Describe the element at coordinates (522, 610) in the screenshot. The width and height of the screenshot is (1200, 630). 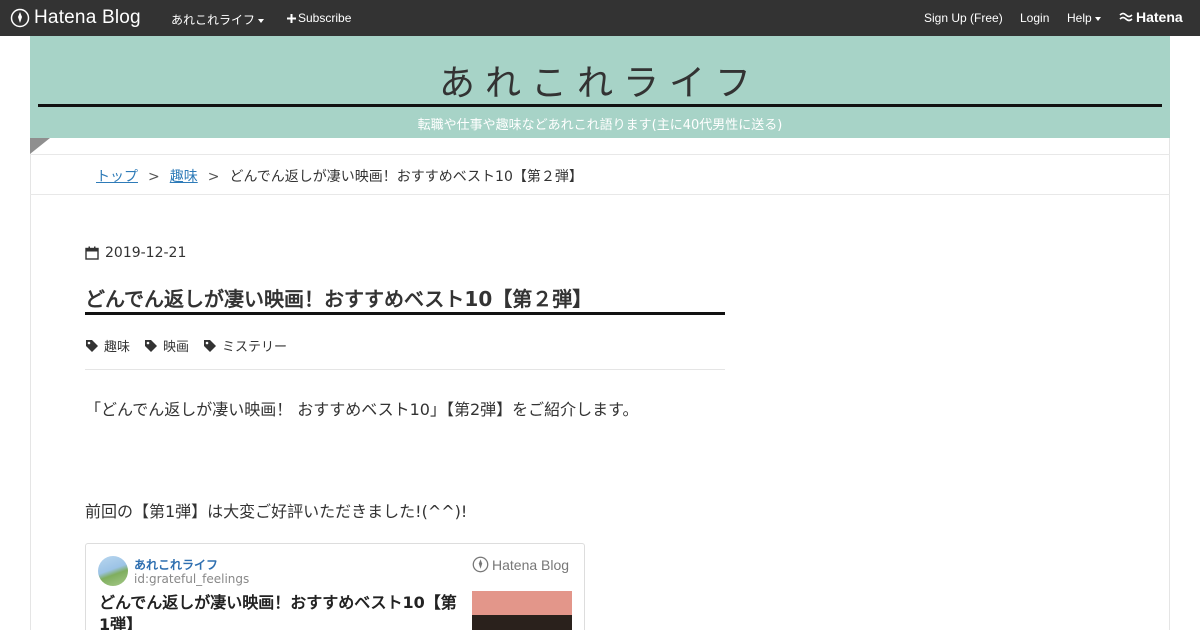
I see `embed-thumbnail` at that location.